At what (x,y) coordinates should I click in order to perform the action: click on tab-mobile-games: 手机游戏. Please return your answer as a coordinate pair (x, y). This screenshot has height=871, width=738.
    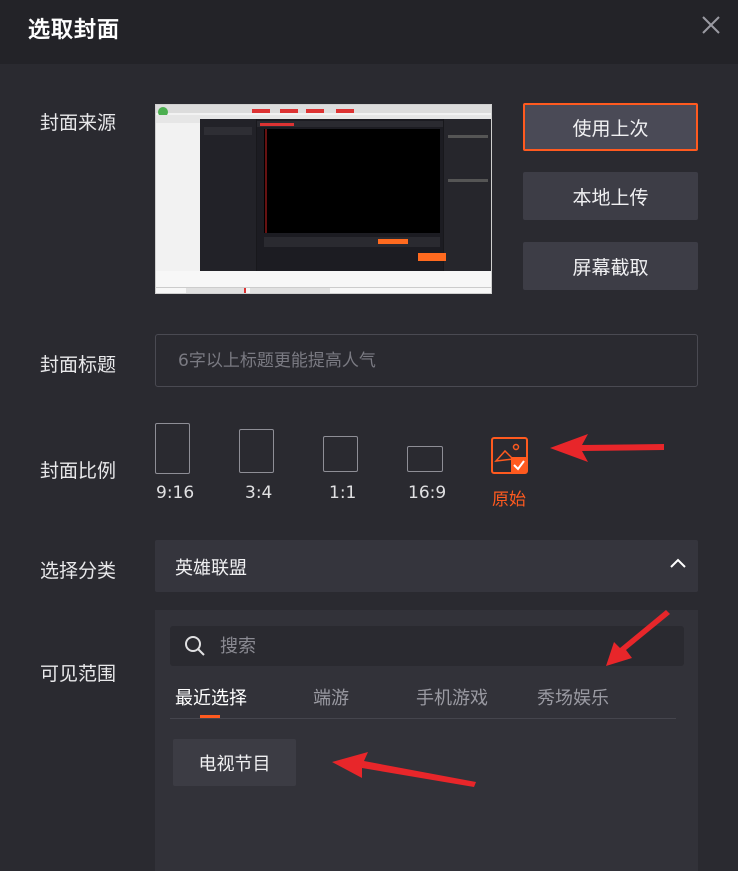
    Looking at the image, I should click on (452, 697).